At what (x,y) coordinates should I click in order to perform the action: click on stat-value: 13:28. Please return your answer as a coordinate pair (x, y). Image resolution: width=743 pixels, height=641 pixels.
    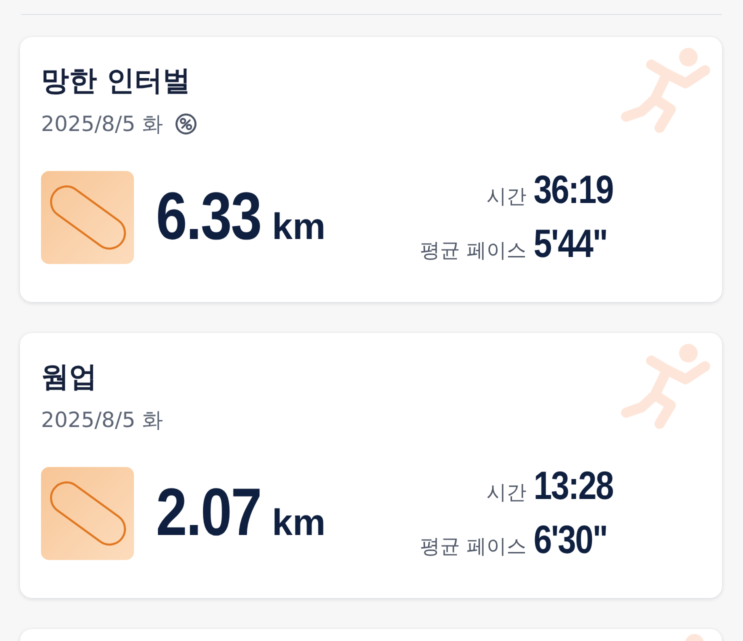
    Looking at the image, I should click on (573, 486).